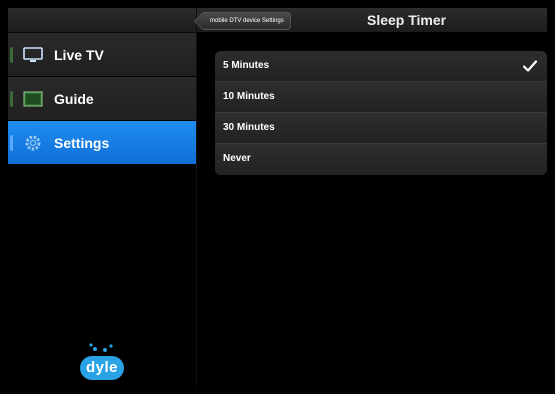 This screenshot has width=555, height=394. I want to click on sidebar-item-settings: Settings, so click(102, 143).